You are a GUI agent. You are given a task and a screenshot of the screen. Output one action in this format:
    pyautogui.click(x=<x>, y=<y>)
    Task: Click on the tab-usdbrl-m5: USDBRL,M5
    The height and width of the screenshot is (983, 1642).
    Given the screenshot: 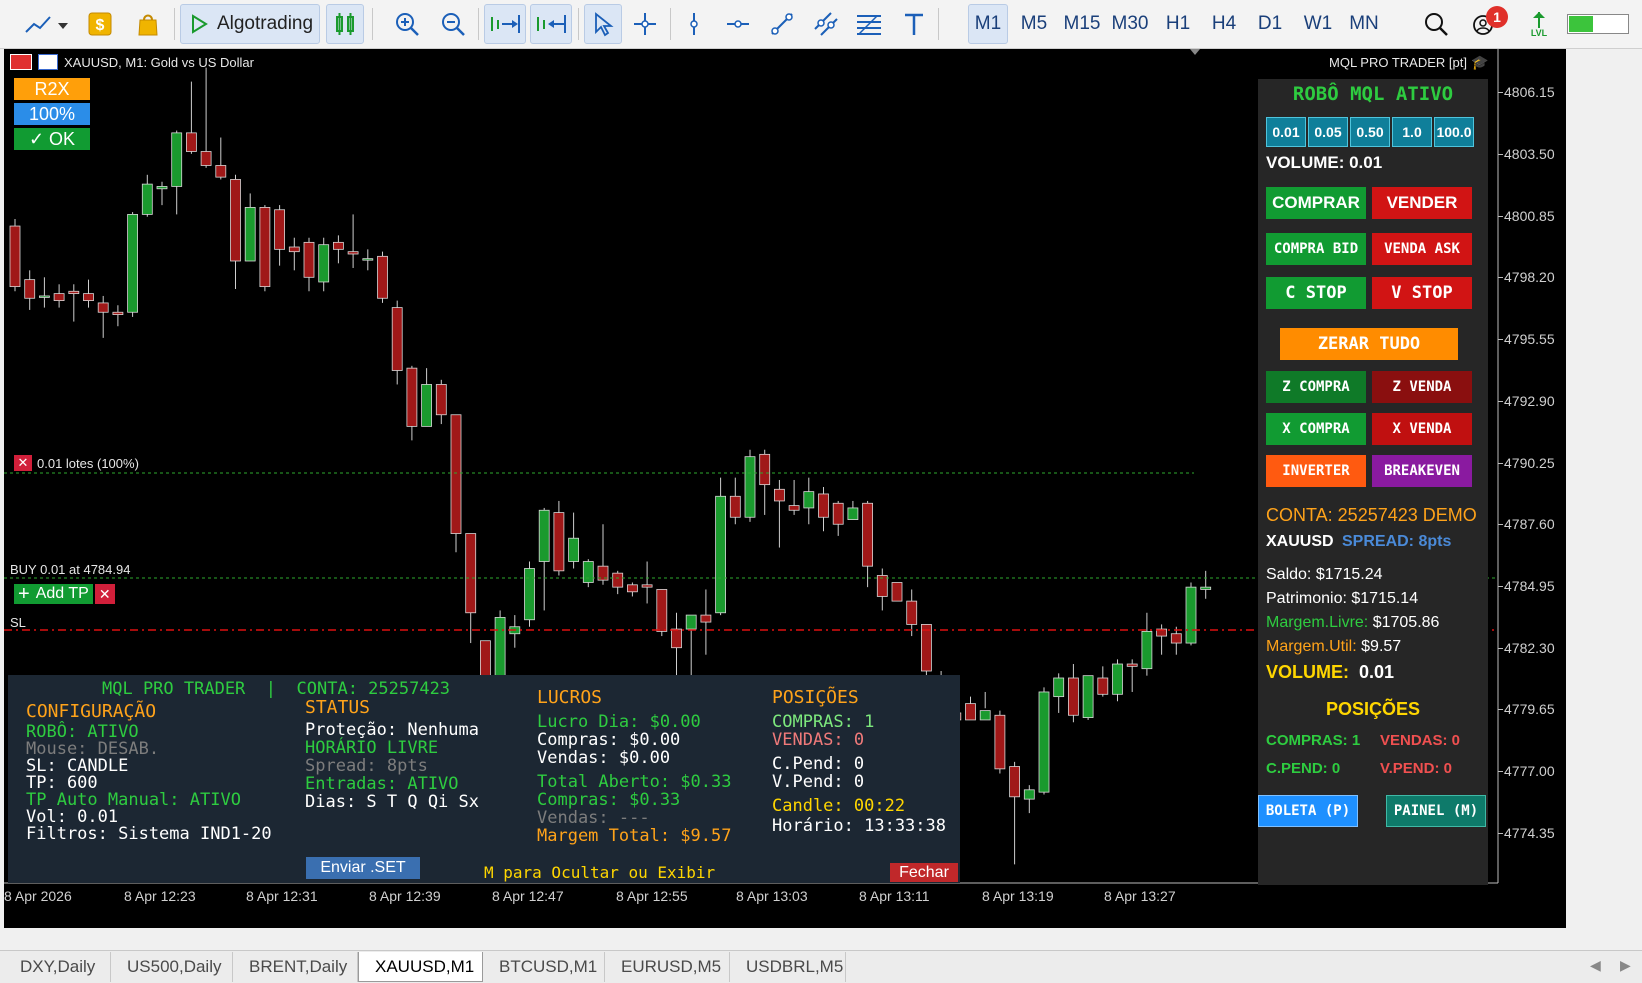 What is the action you would take?
    pyautogui.click(x=788, y=967)
    